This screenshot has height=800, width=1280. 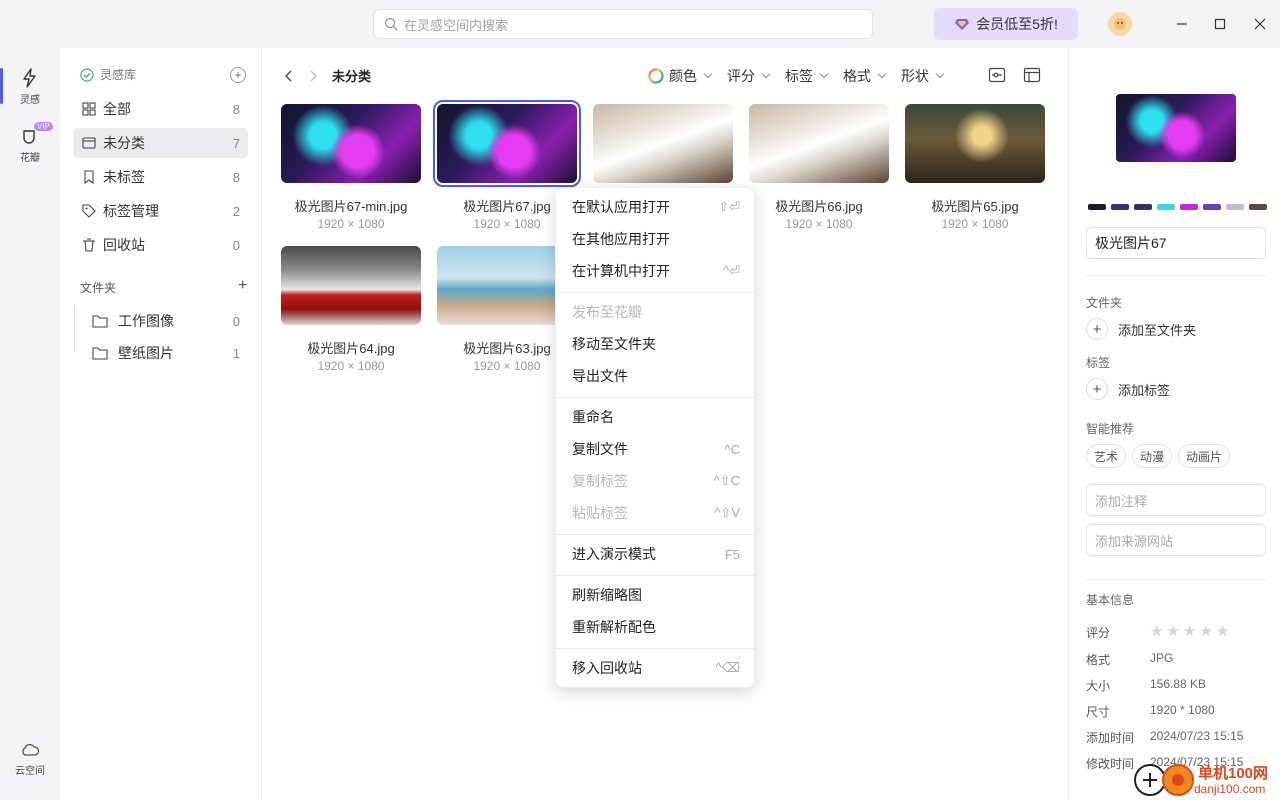 What do you see at coordinates (124, 177) in the screenshot?
I see `sidebar-item-label: 未标签` at bounding box center [124, 177].